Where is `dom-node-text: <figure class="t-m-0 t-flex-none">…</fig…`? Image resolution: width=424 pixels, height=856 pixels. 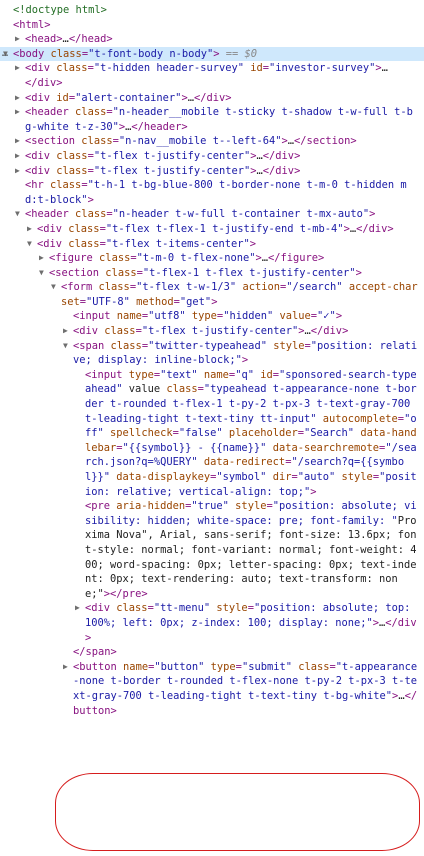 dom-node-text: <figure class="t-m-0 t-flex-none">…</fig… is located at coordinates (187, 258).